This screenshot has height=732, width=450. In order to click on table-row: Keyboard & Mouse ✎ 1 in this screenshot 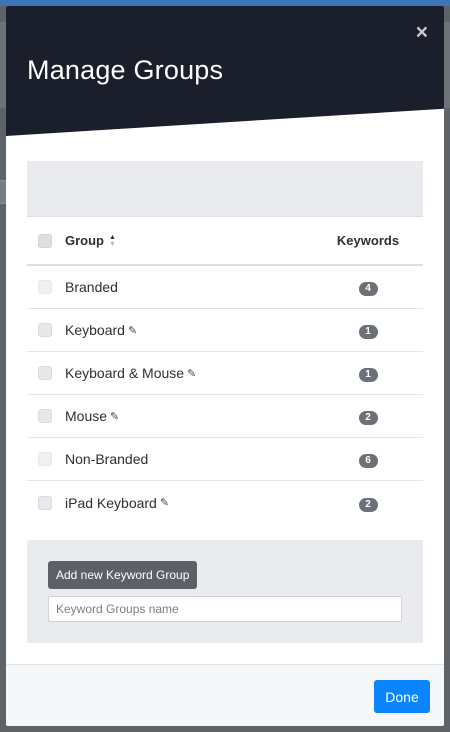, I will do `click(225, 373)`.